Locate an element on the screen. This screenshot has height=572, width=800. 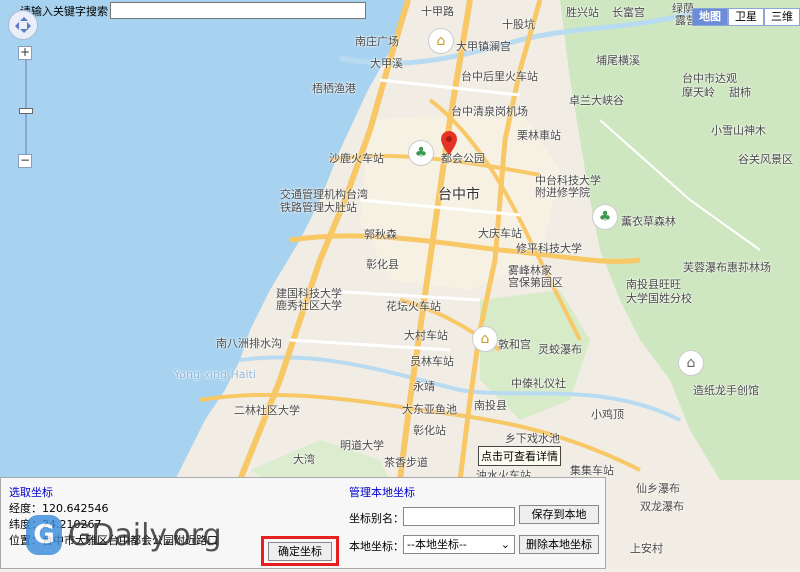
map-place-label: 惠荪林场 is located at coordinates (749, 267).